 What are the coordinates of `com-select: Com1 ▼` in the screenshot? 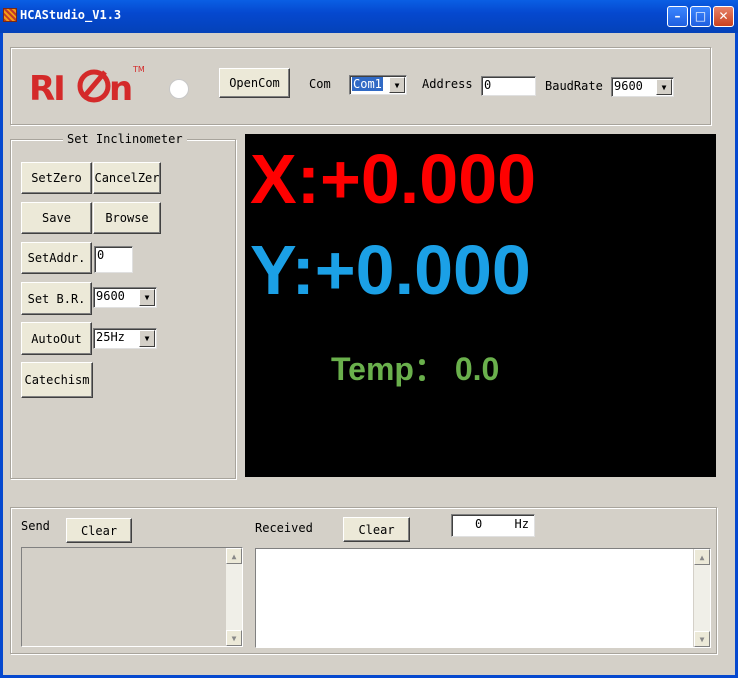 It's located at (378, 85).